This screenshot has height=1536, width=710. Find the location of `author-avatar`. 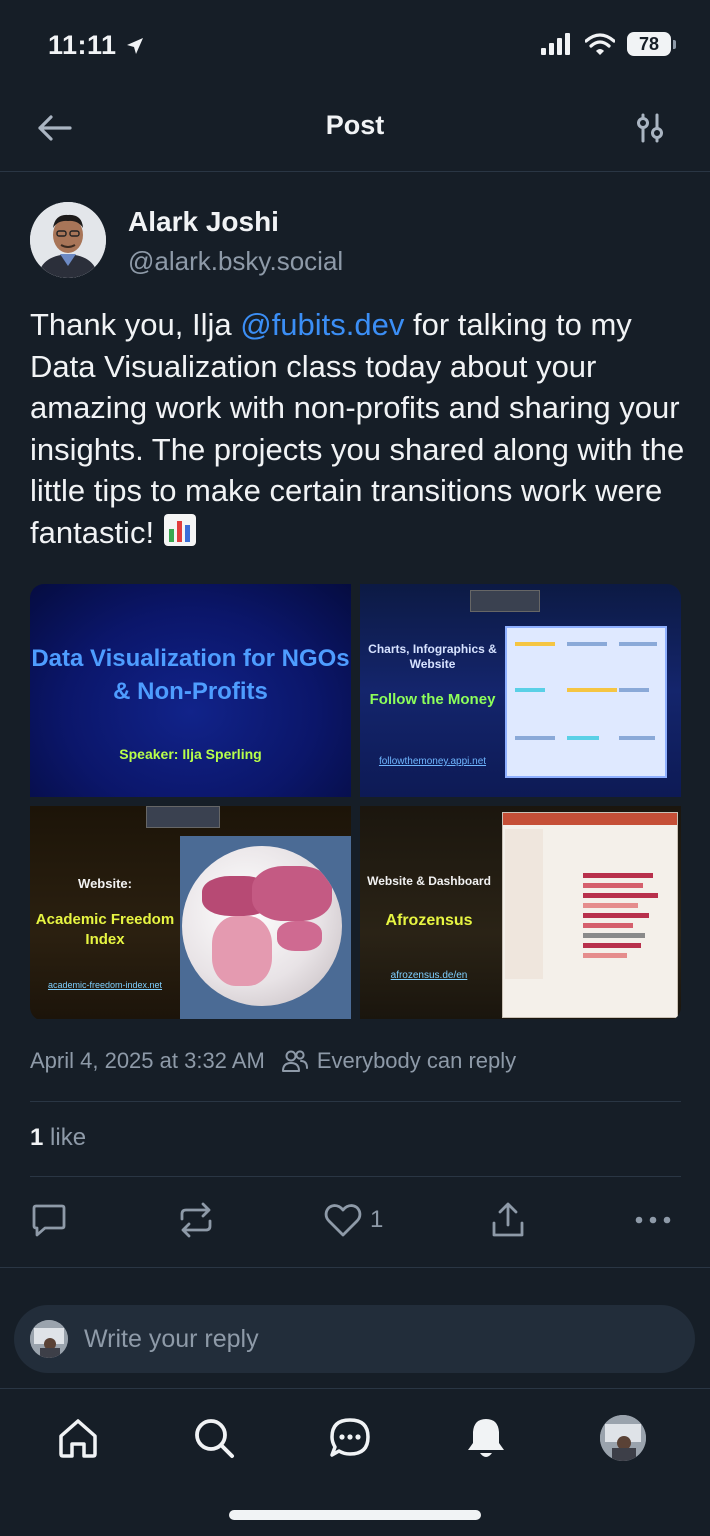

author-avatar is located at coordinates (68, 240).